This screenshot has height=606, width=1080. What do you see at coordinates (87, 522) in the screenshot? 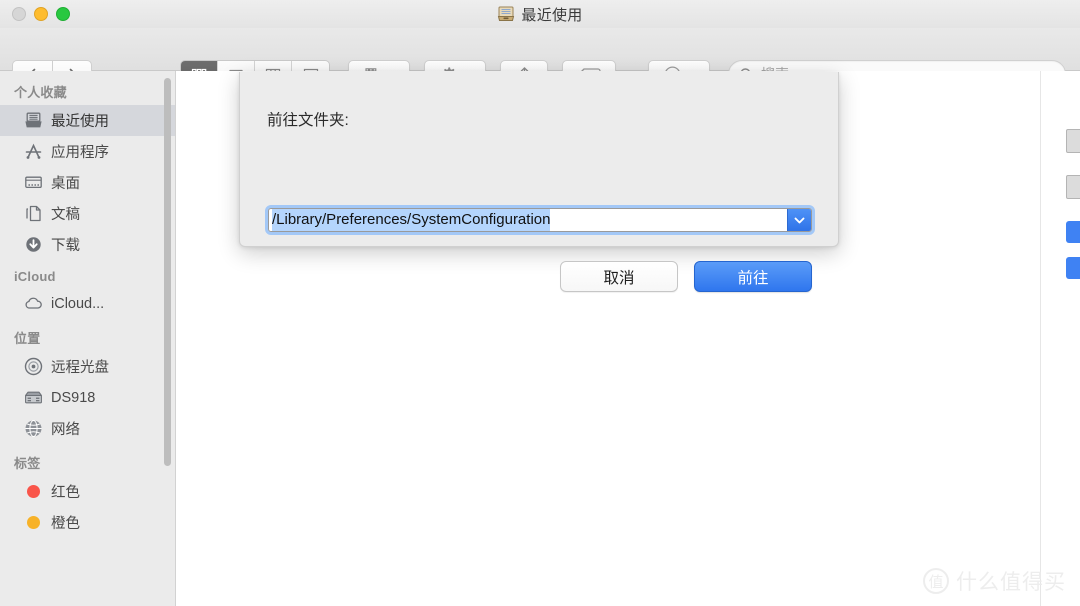
I see `sidebar-item-tag-orange: 橙色` at bounding box center [87, 522].